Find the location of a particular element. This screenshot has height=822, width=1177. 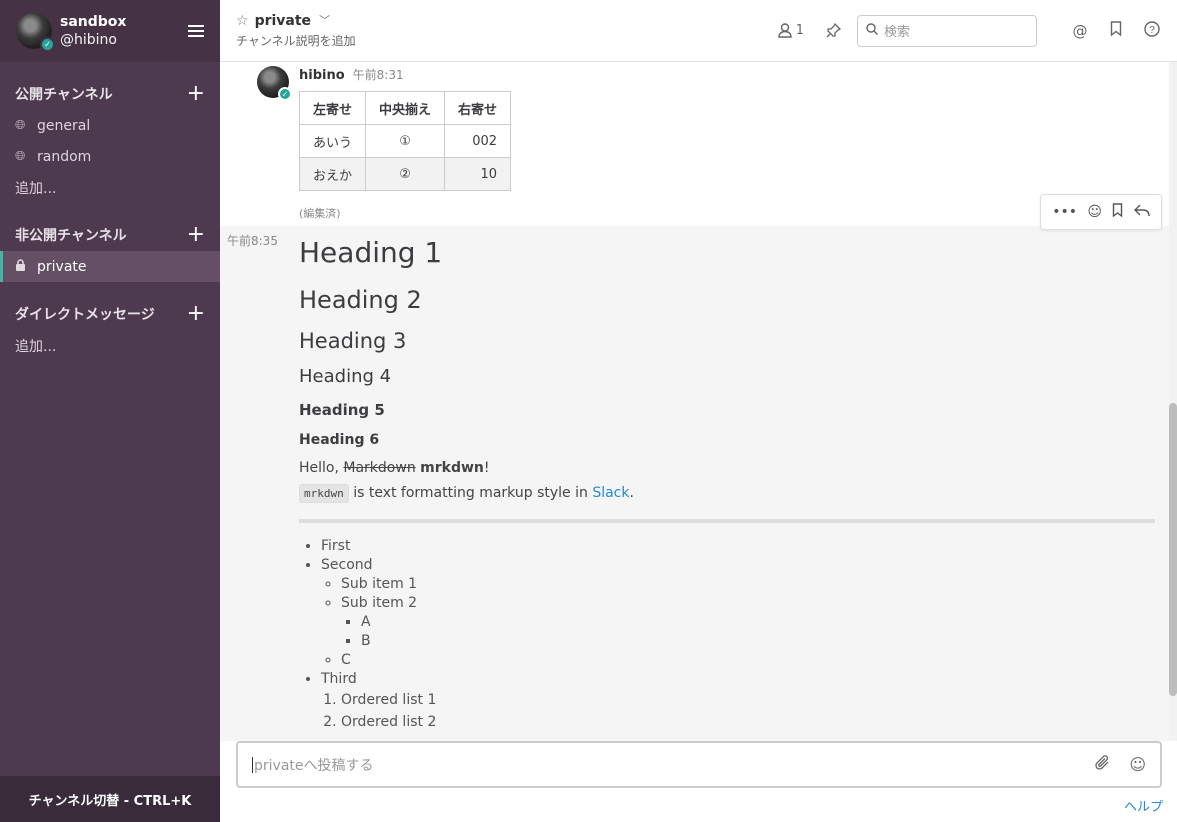

add-direct-message-icon: + is located at coordinates (196, 314).